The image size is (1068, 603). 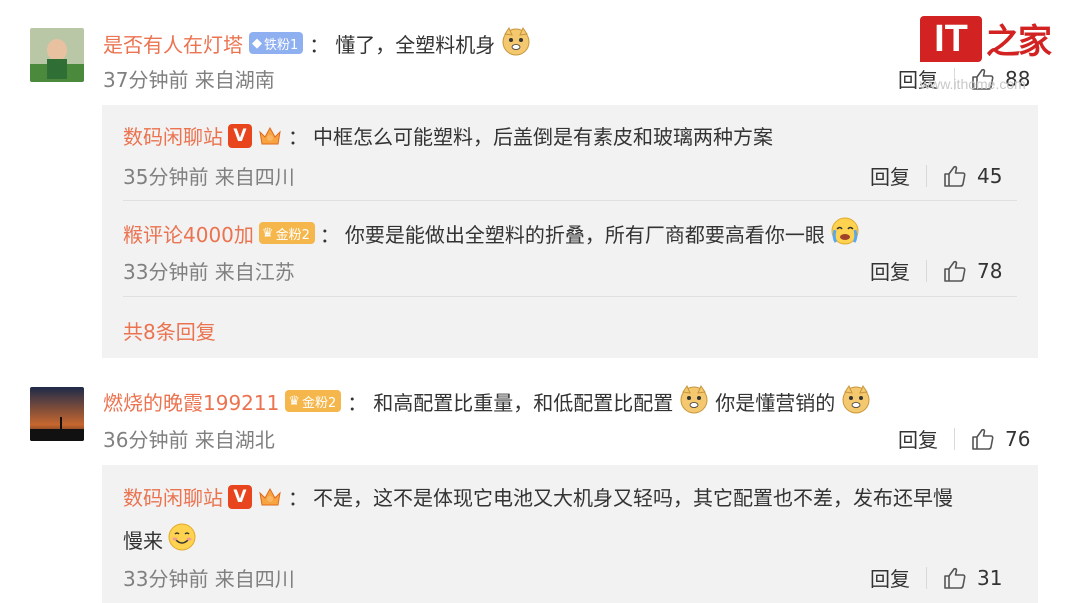 I want to click on comment-meta: 36分钟前 来自湖北, so click(x=189, y=440).